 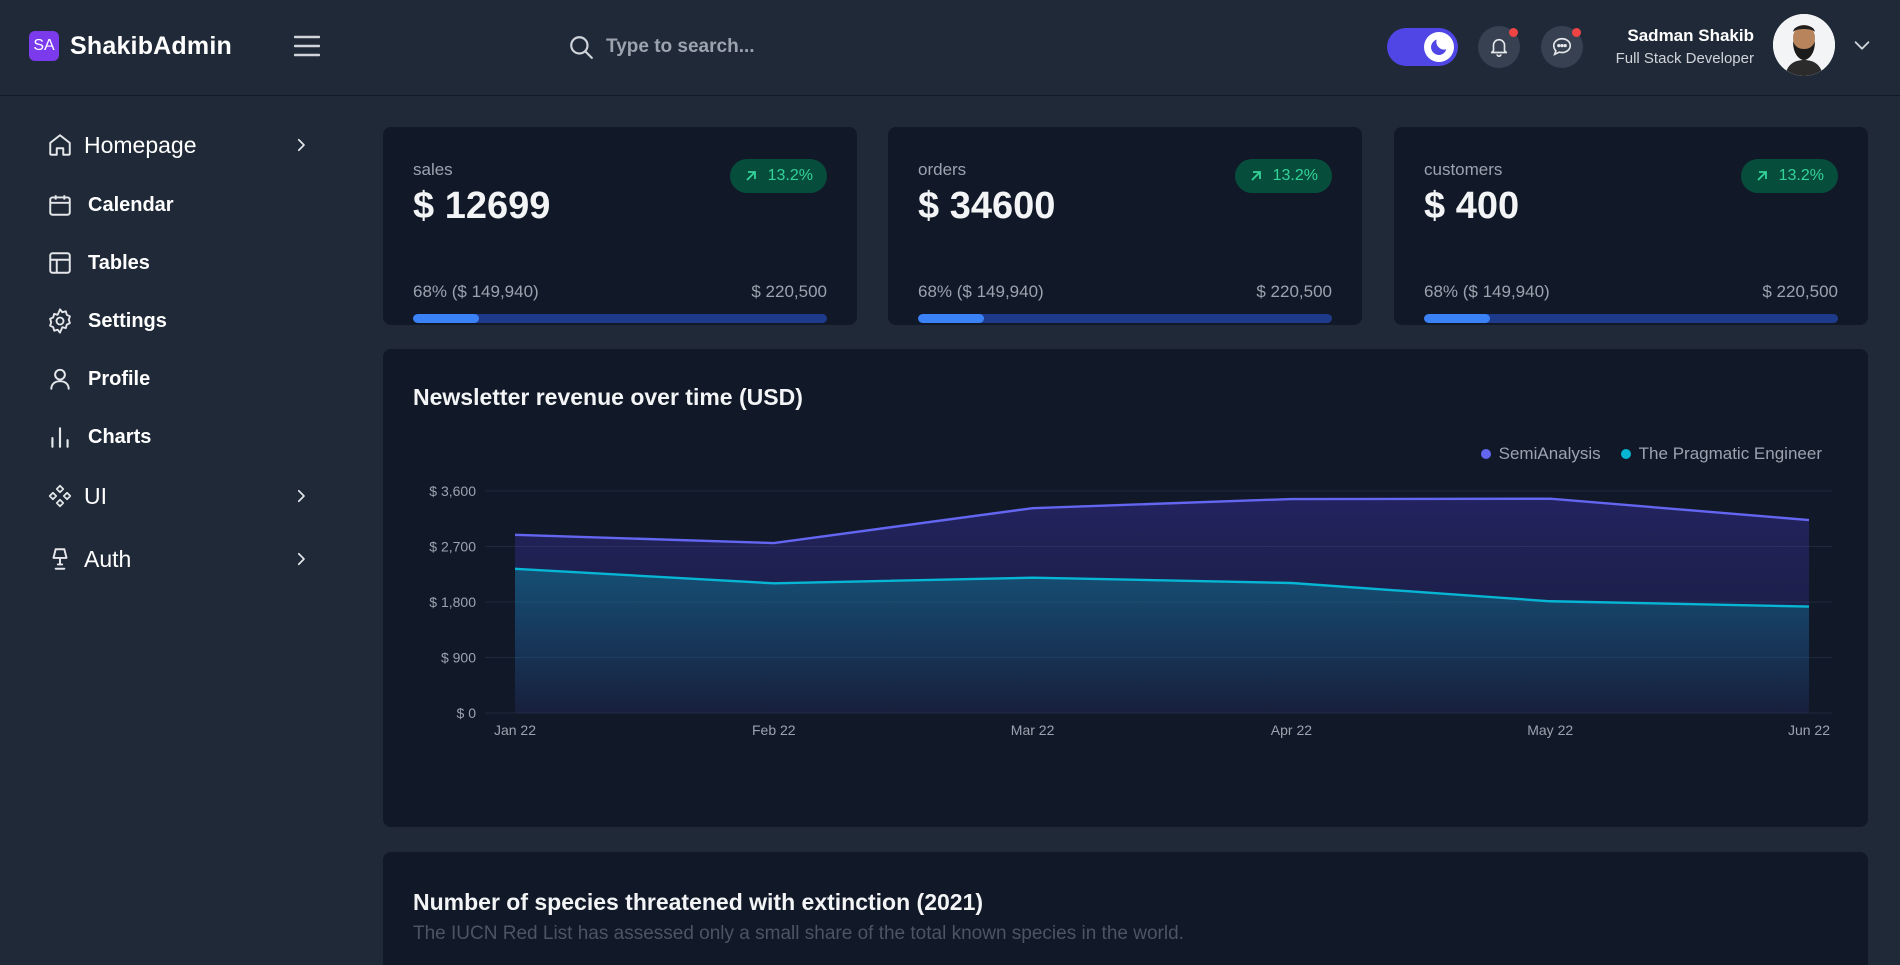 What do you see at coordinates (1033, 730) in the screenshot?
I see `x-tick-label: Mar 22` at bounding box center [1033, 730].